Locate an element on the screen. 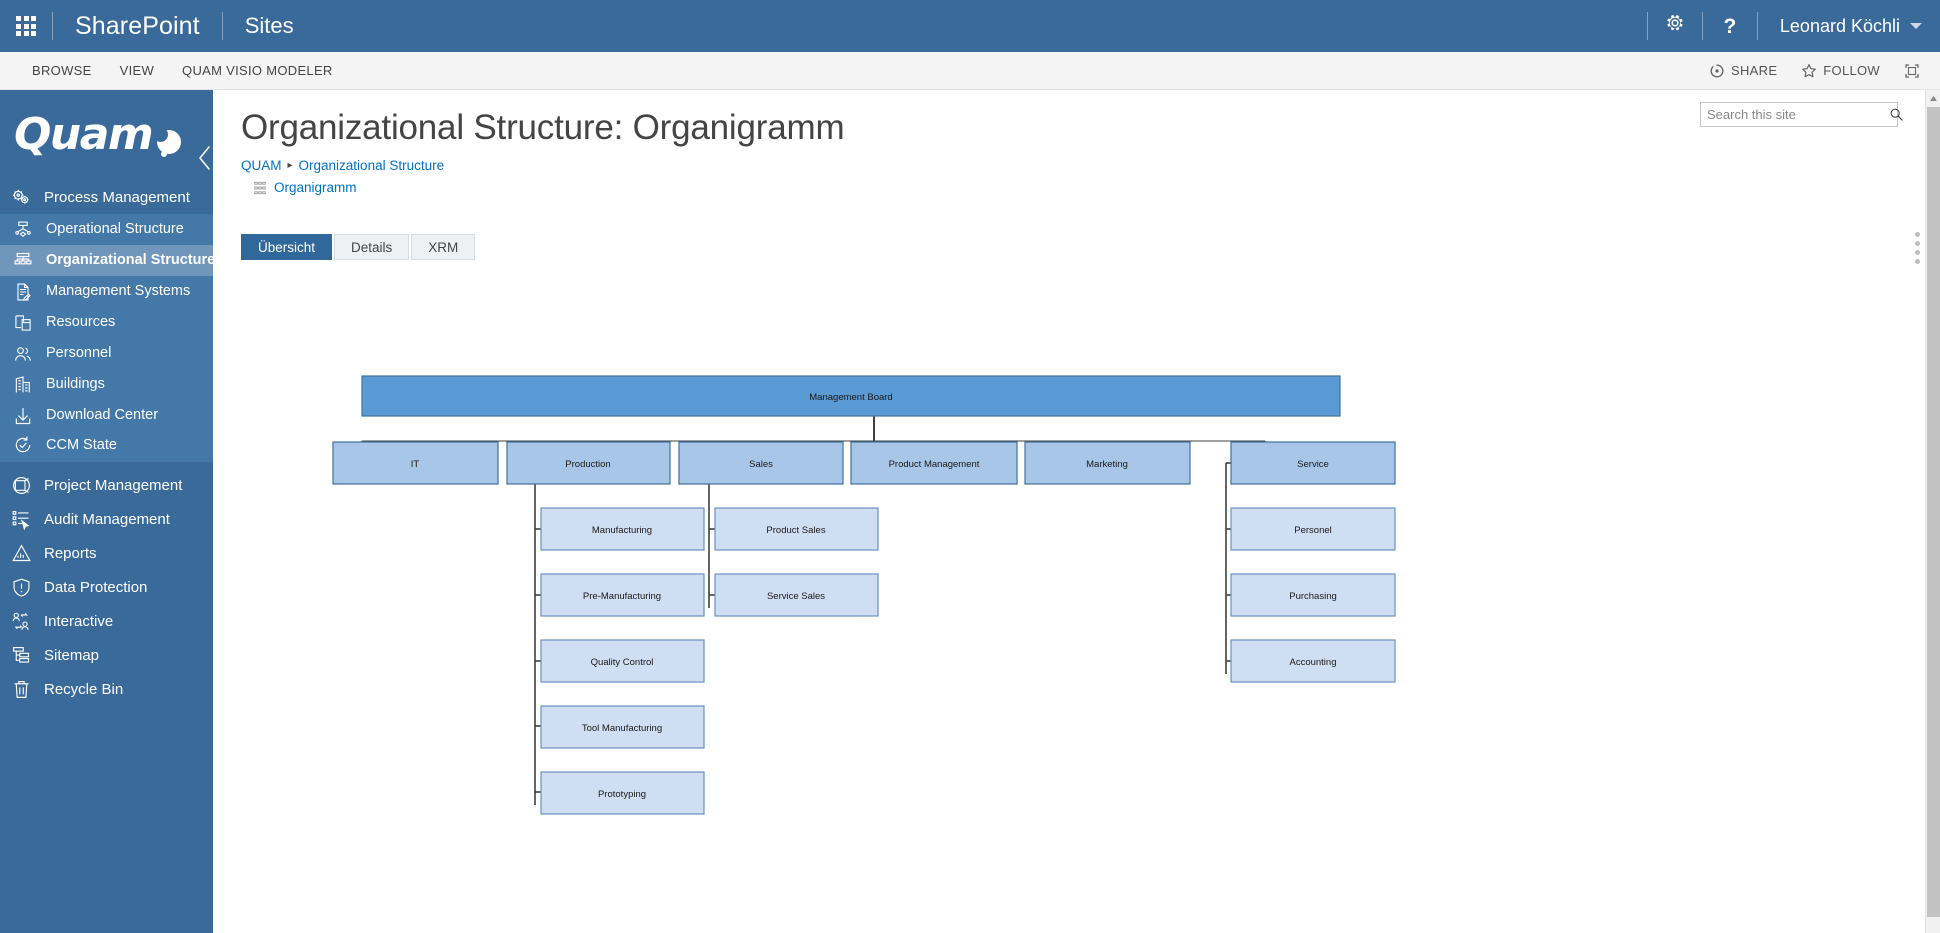 Image resolution: width=1940 pixels, height=933 pixels. org-node-label: Accounting is located at coordinates (1312, 662).